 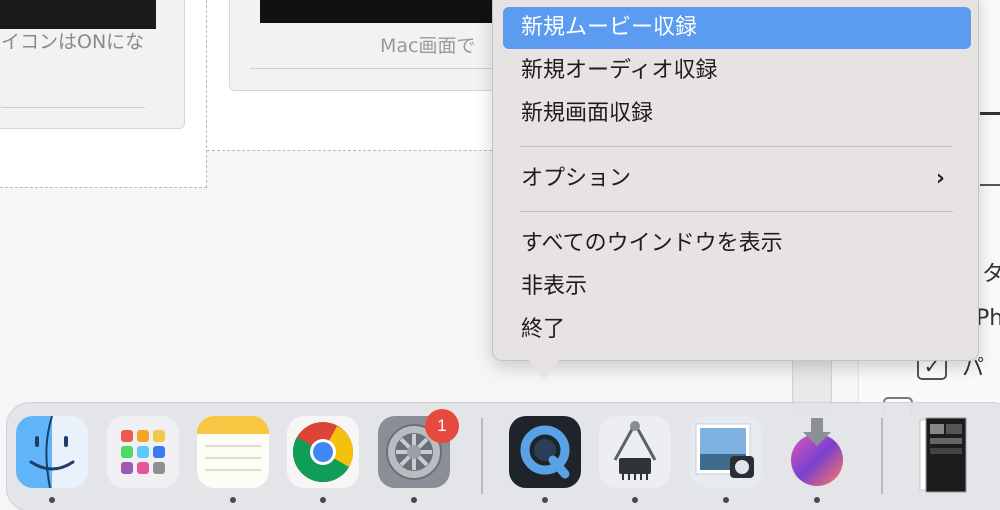 What do you see at coordinates (737, 330) in the screenshot?
I see `menu-item-quit: 終了` at bounding box center [737, 330].